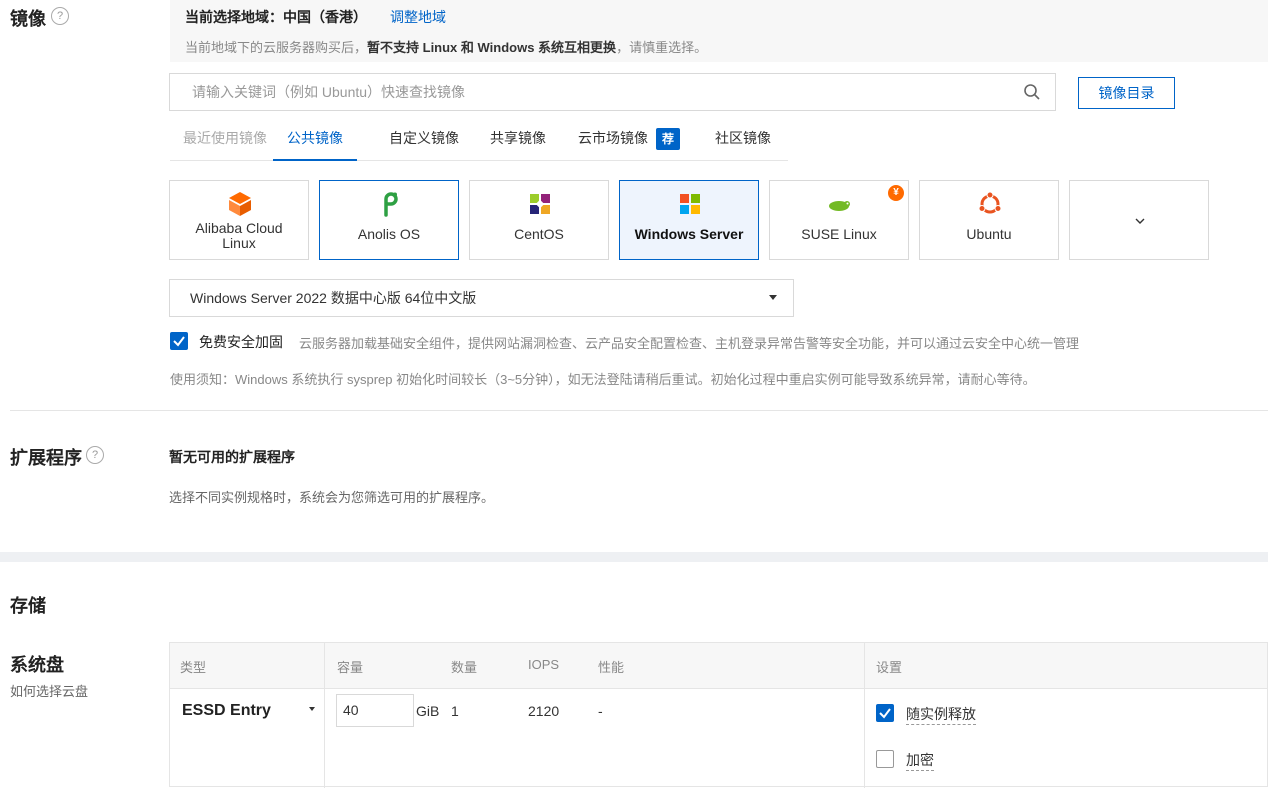 The image size is (1268, 788). I want to click on tab-shared-images: 共享镜像, so click(518, 140).